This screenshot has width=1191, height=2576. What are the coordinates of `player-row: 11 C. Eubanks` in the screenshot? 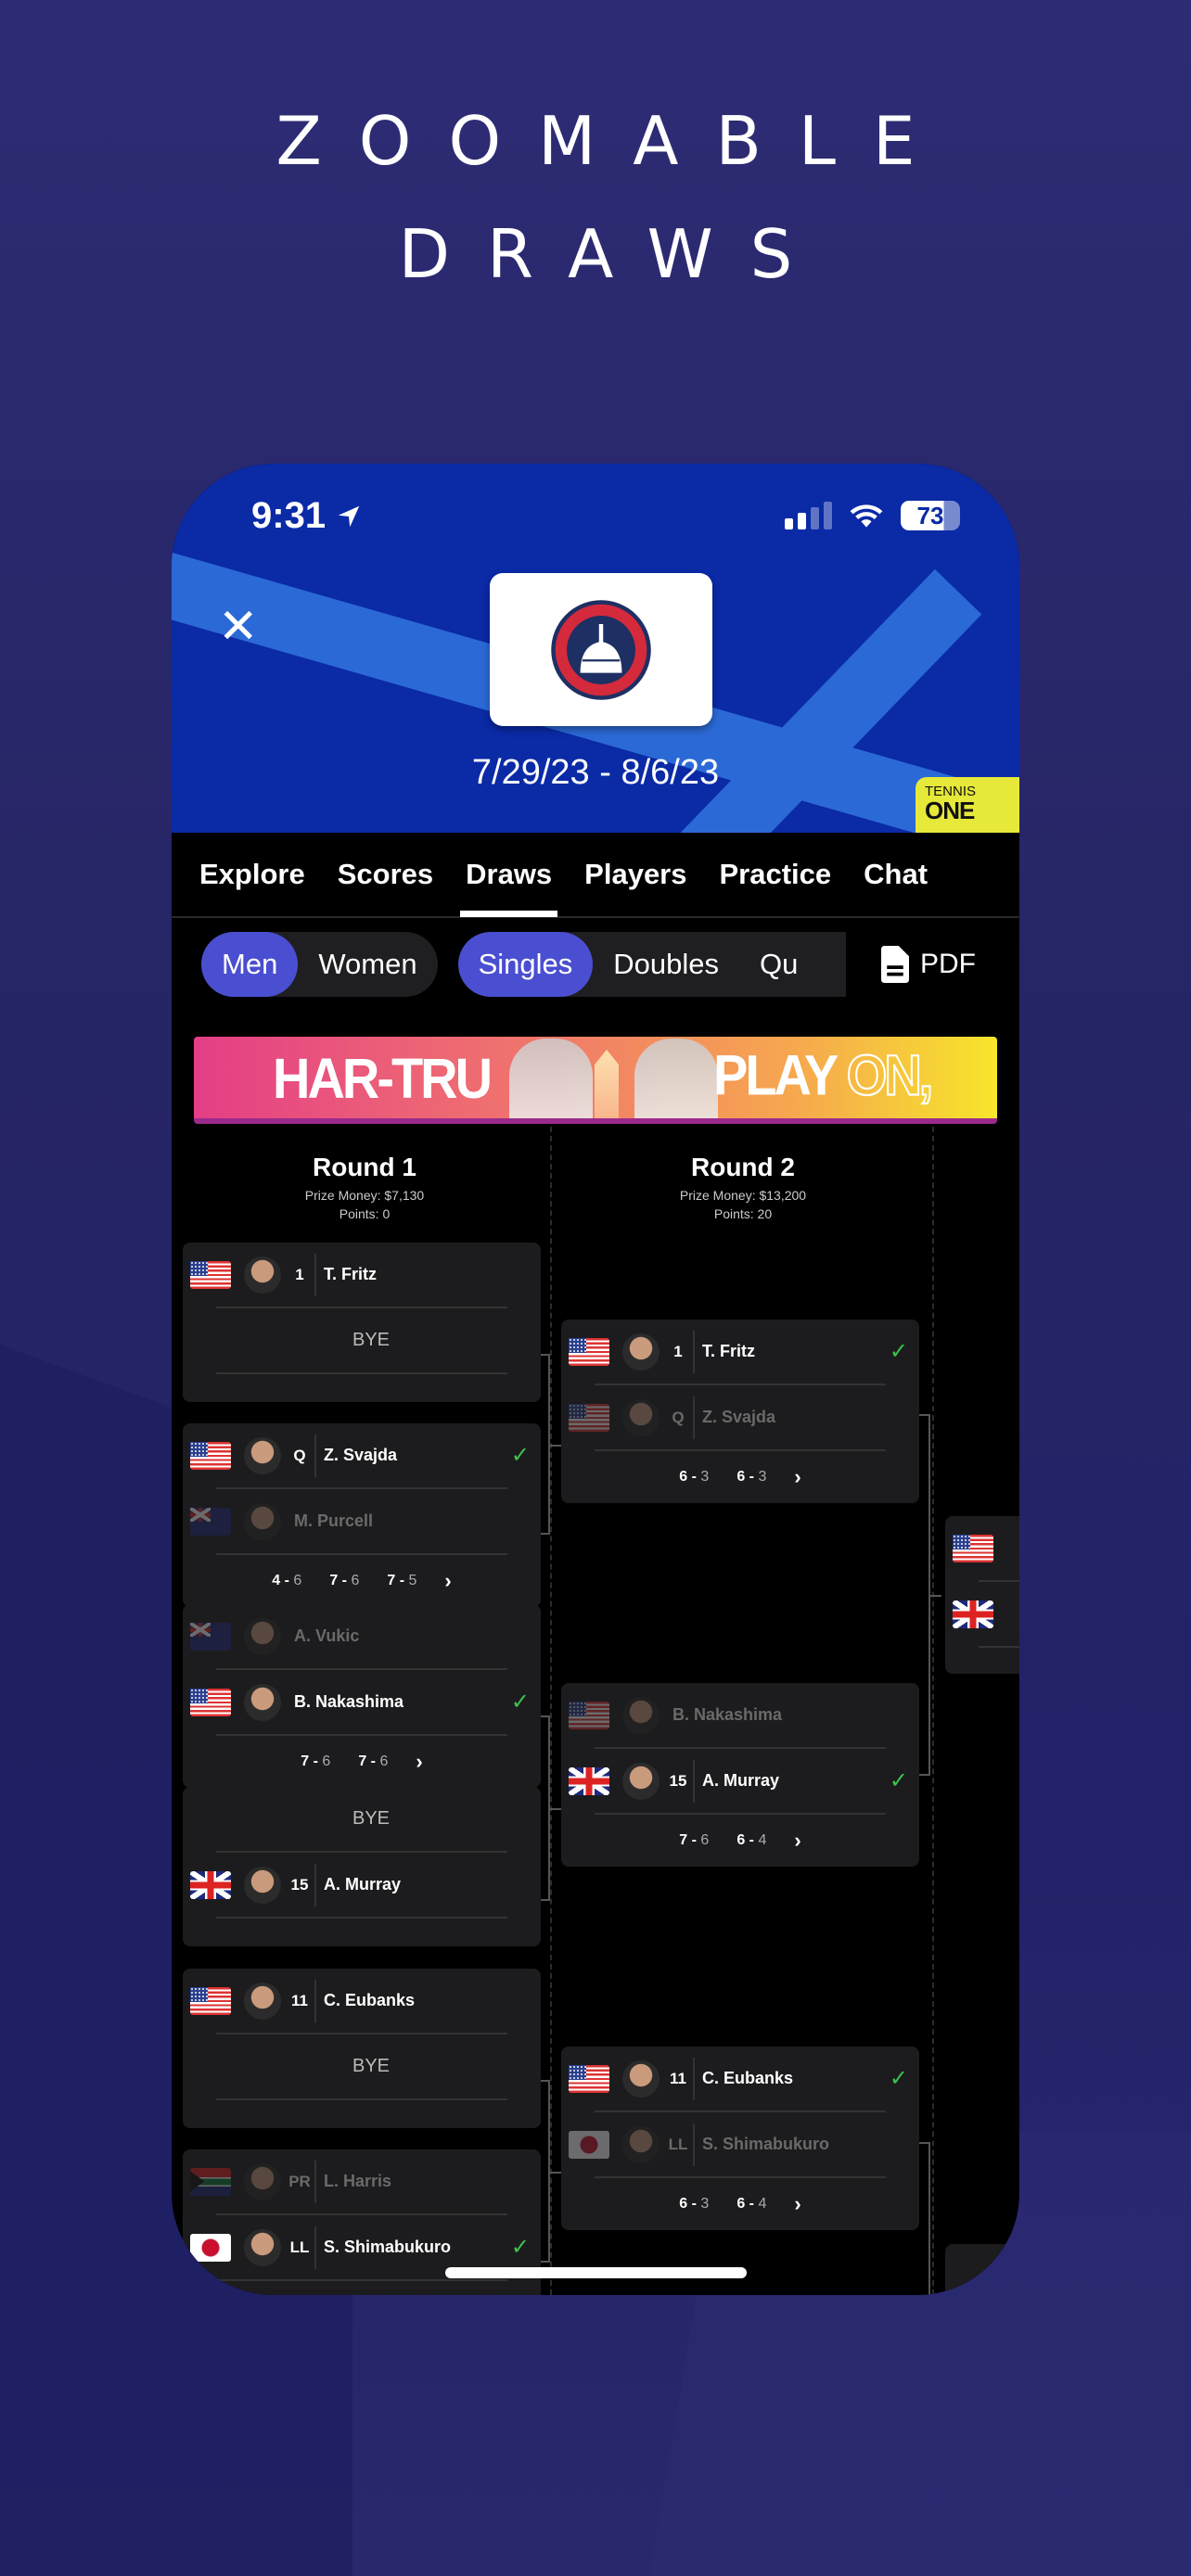 It's located at (362, 2001).